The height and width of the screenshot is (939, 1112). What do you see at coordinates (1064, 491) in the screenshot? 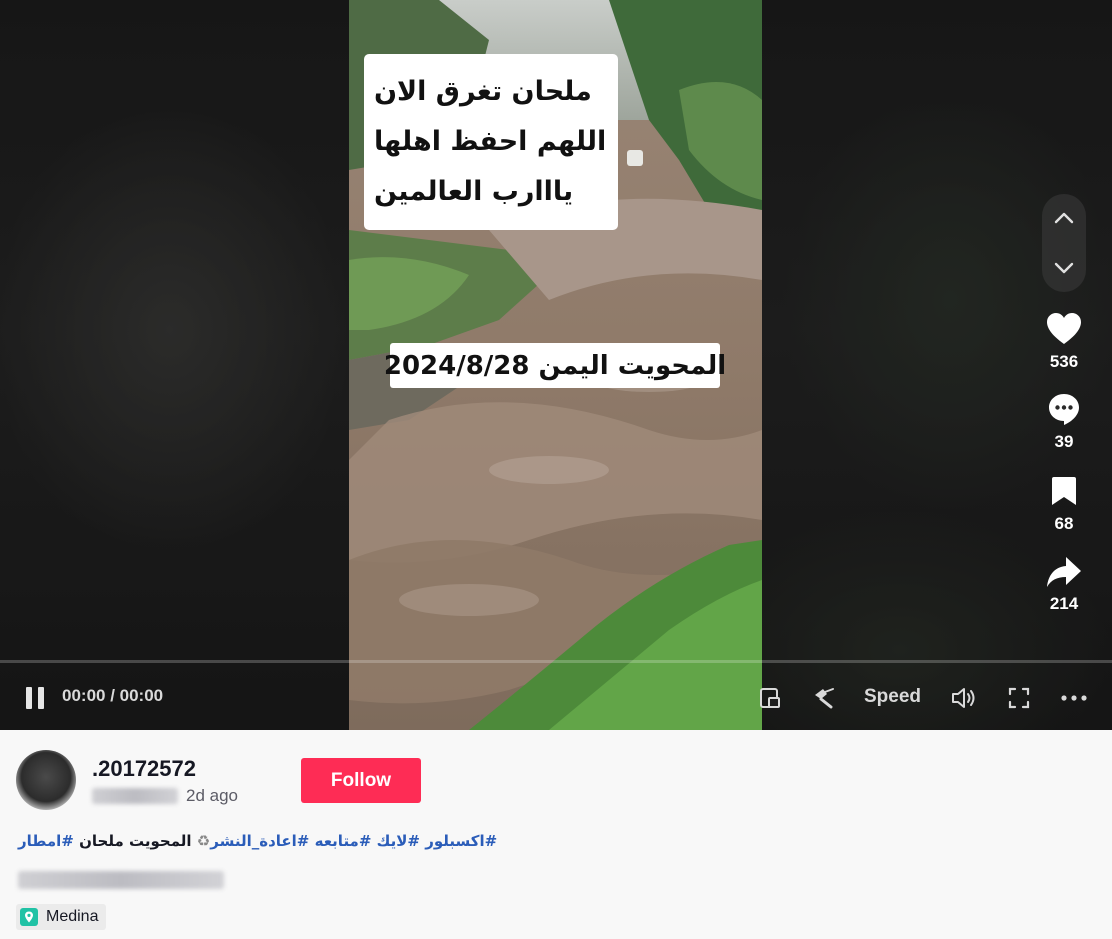
I see `bookmark-icon` at bounding box center [1064, 491].